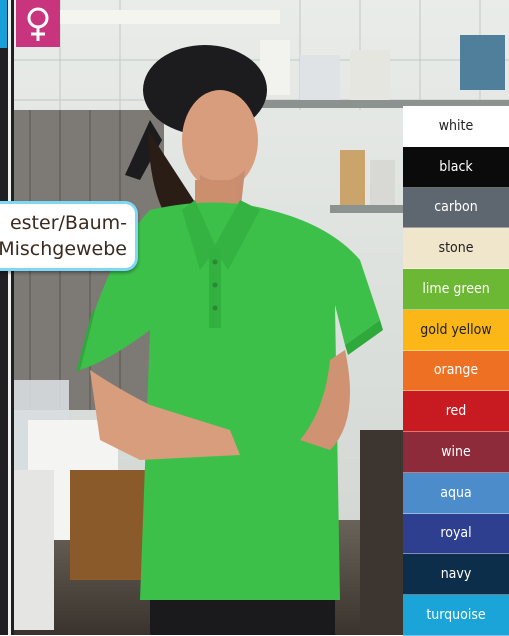  I want to click on left-accent-bar, so click(3, 24).